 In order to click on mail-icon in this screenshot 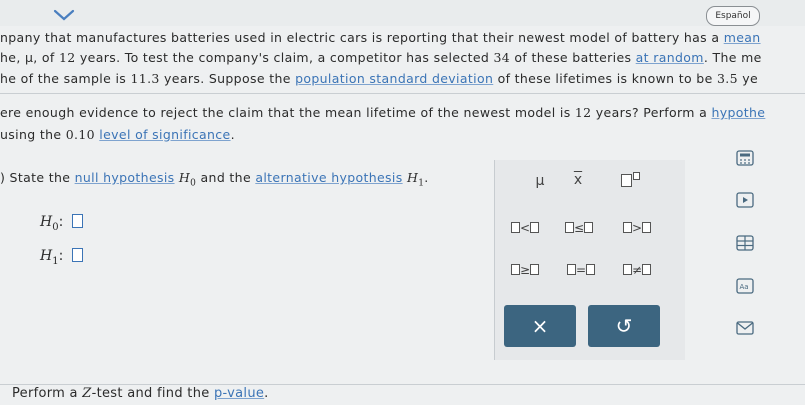, I will do `click(745, 328)`.